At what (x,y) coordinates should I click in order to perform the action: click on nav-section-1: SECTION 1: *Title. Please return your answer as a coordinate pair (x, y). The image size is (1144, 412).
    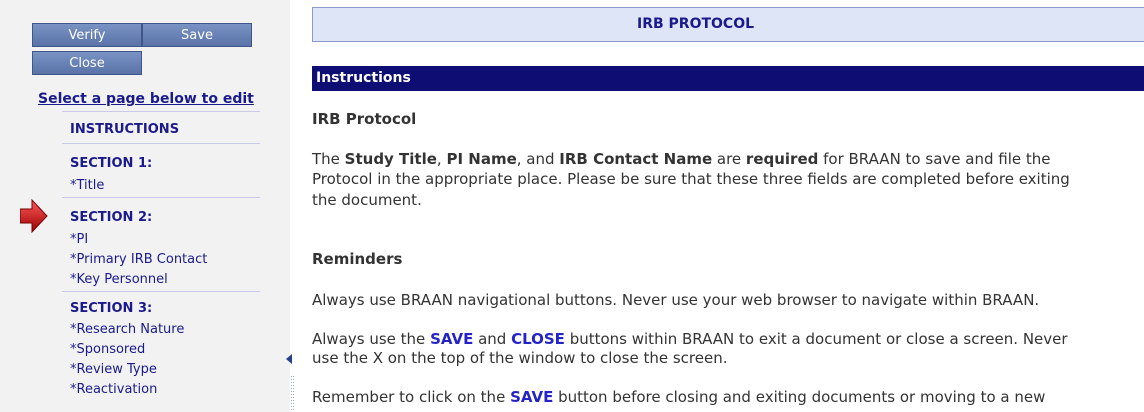
    Looking at the image, I should click on (161, 170).